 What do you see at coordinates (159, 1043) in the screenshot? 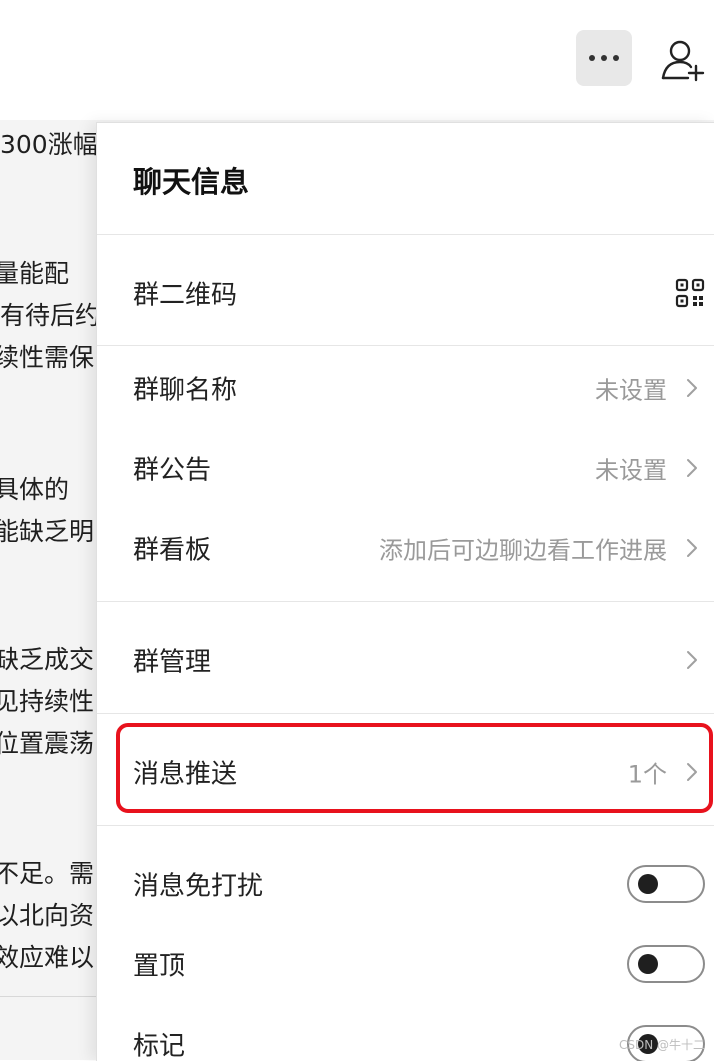
I see `mark-chat-label: 标记` at bounding box center [159, 1043].